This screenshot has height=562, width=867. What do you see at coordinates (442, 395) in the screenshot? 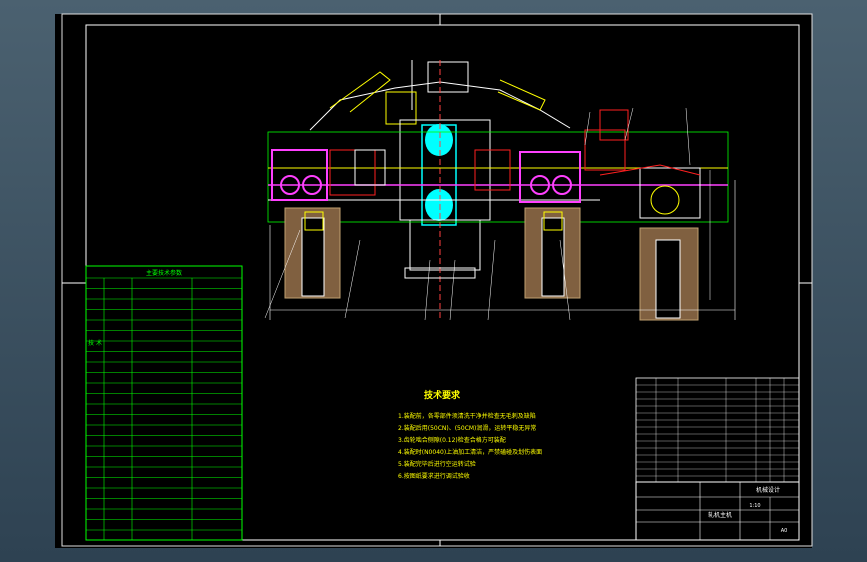
I see `technical-notes-title: 技术要求` at bounding box center [442, 395].